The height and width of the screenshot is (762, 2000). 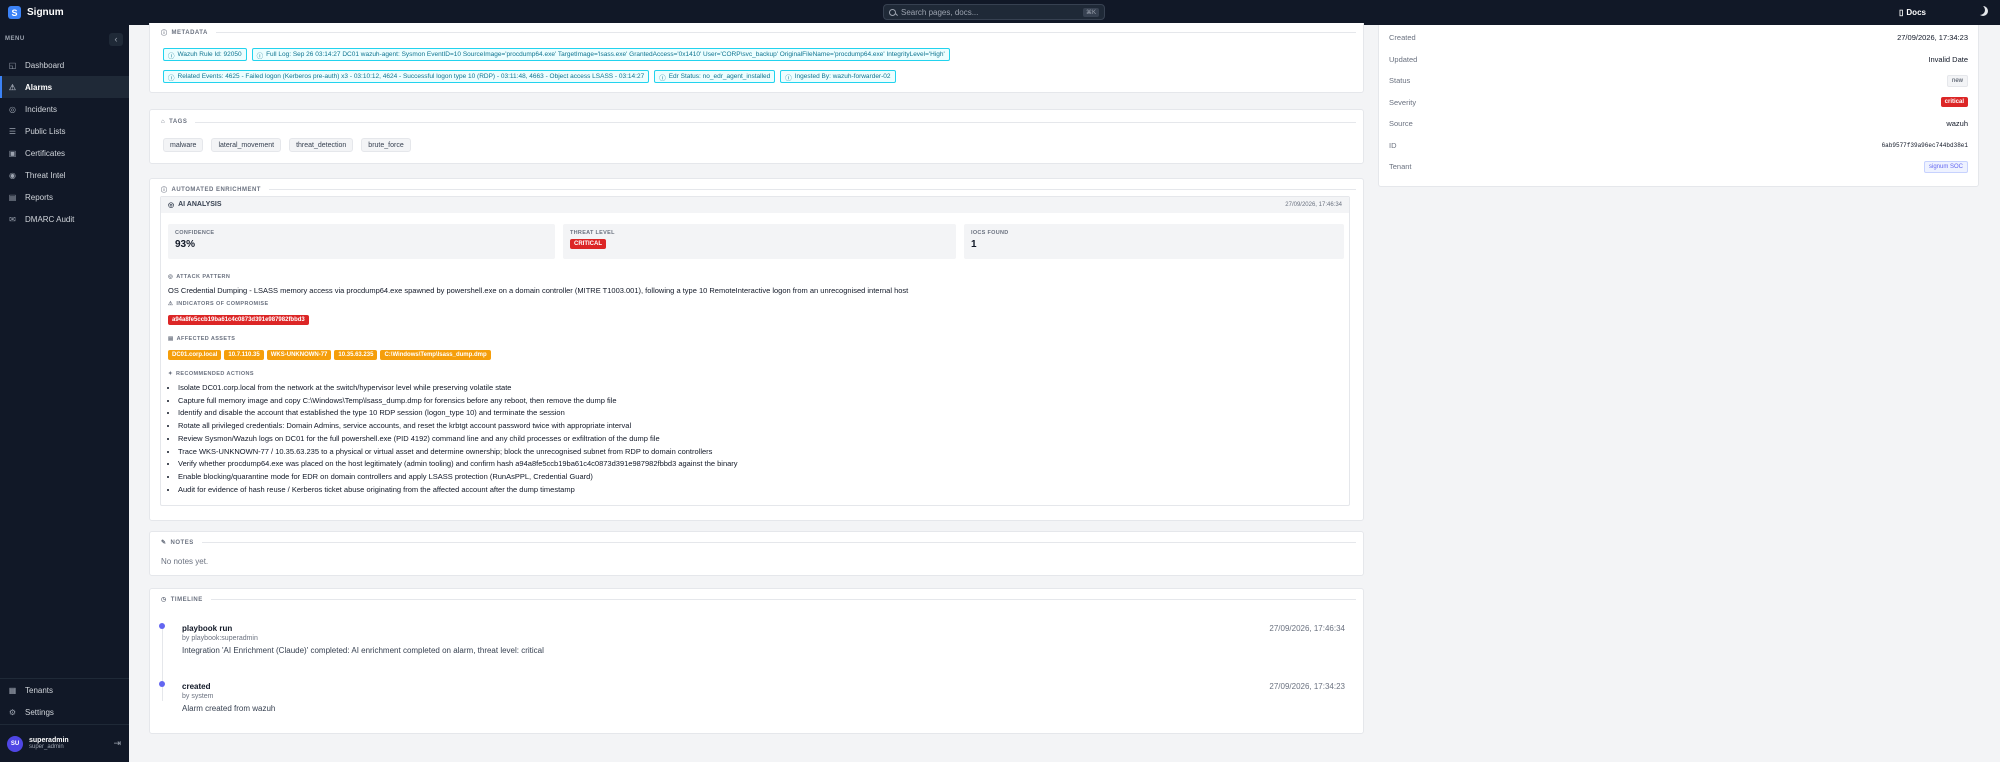 I want to click on mail-icon: ✉, so click(x=12, y=219).